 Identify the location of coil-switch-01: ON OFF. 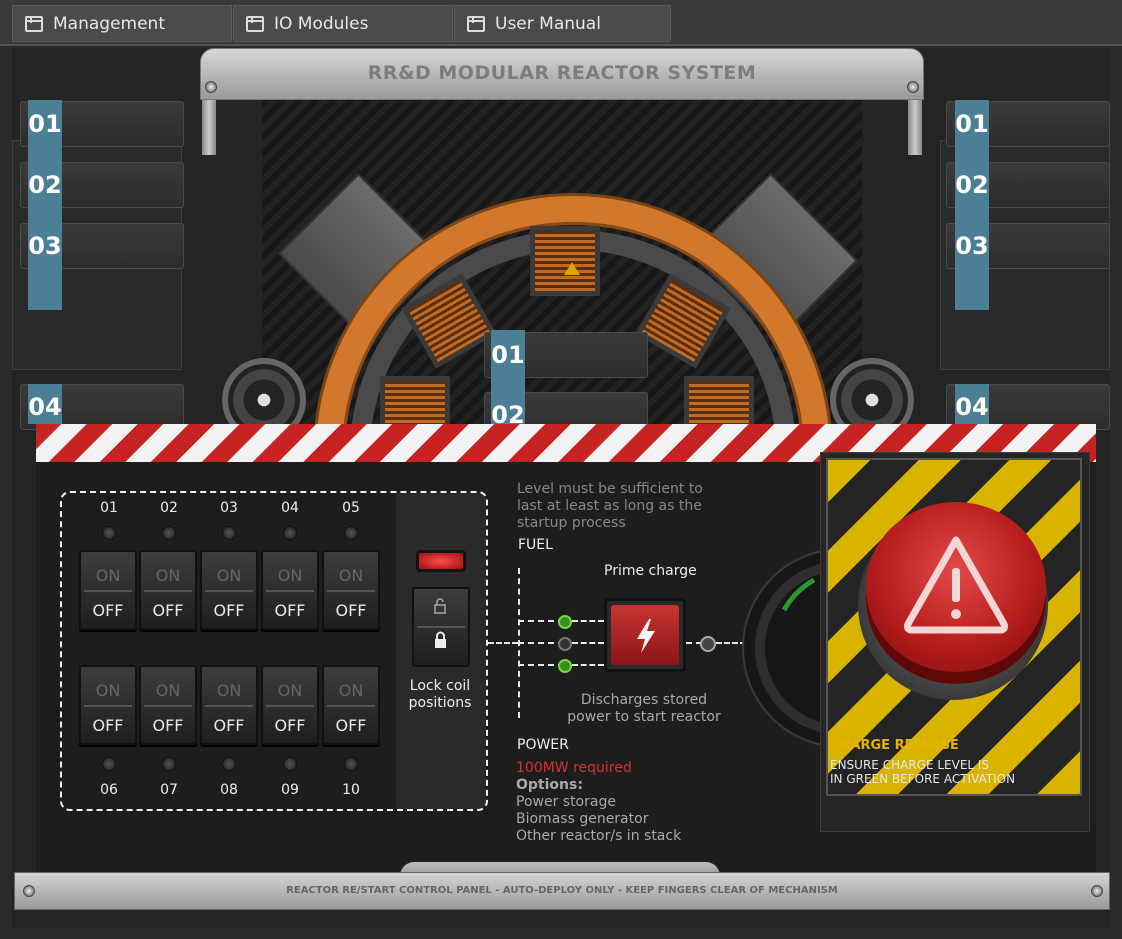
(108, 590).